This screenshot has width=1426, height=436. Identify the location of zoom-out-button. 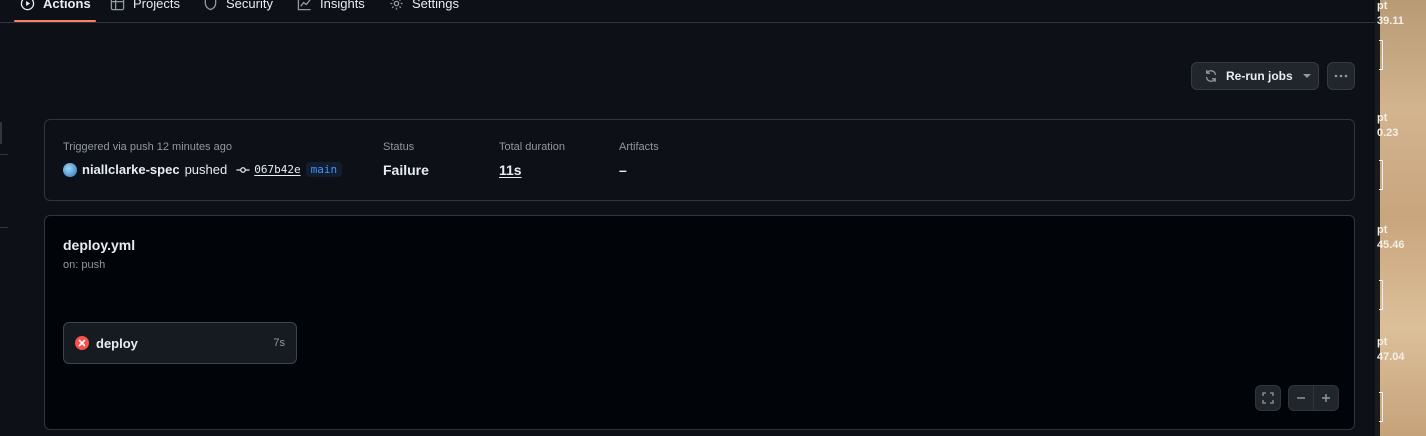
(1301, 398).